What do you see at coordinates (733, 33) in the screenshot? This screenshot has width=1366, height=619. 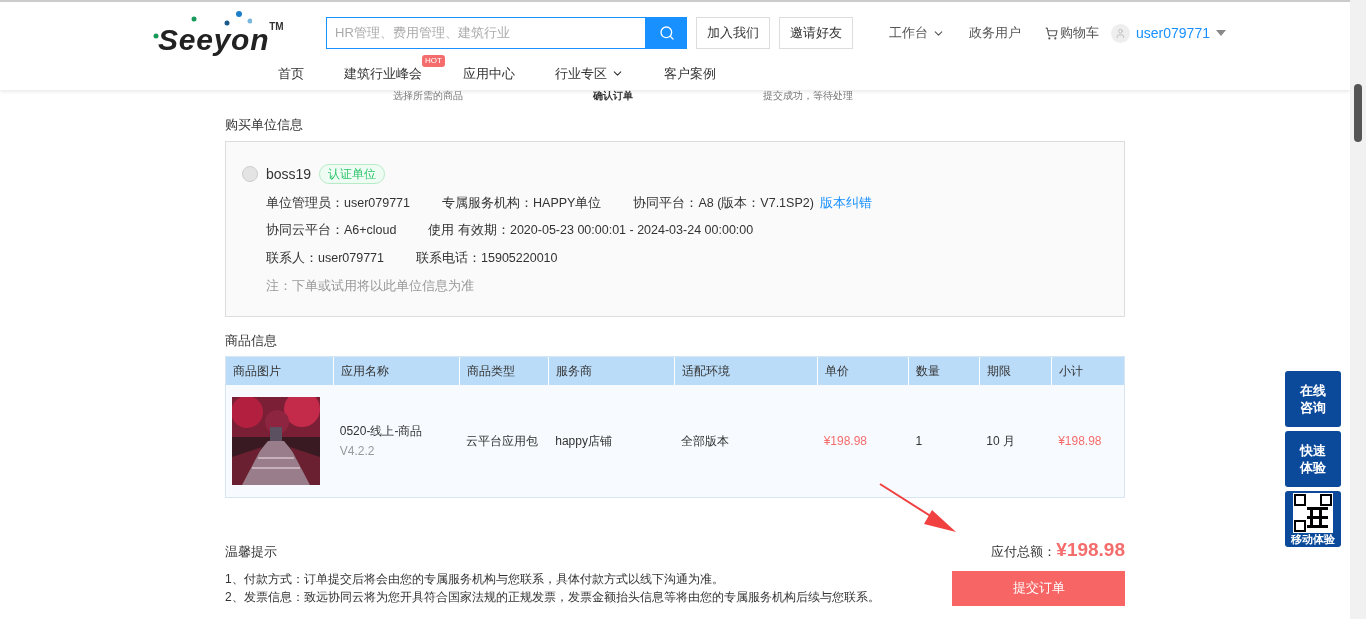 I see `header-button: 加入我们` at bounding box center [733, 33].